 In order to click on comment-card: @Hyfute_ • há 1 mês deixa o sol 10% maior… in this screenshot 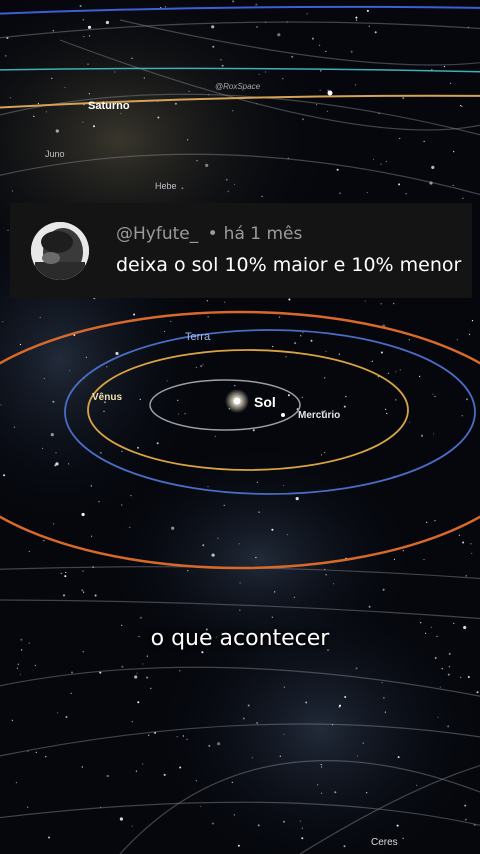, I will do `click(241, 250)`.